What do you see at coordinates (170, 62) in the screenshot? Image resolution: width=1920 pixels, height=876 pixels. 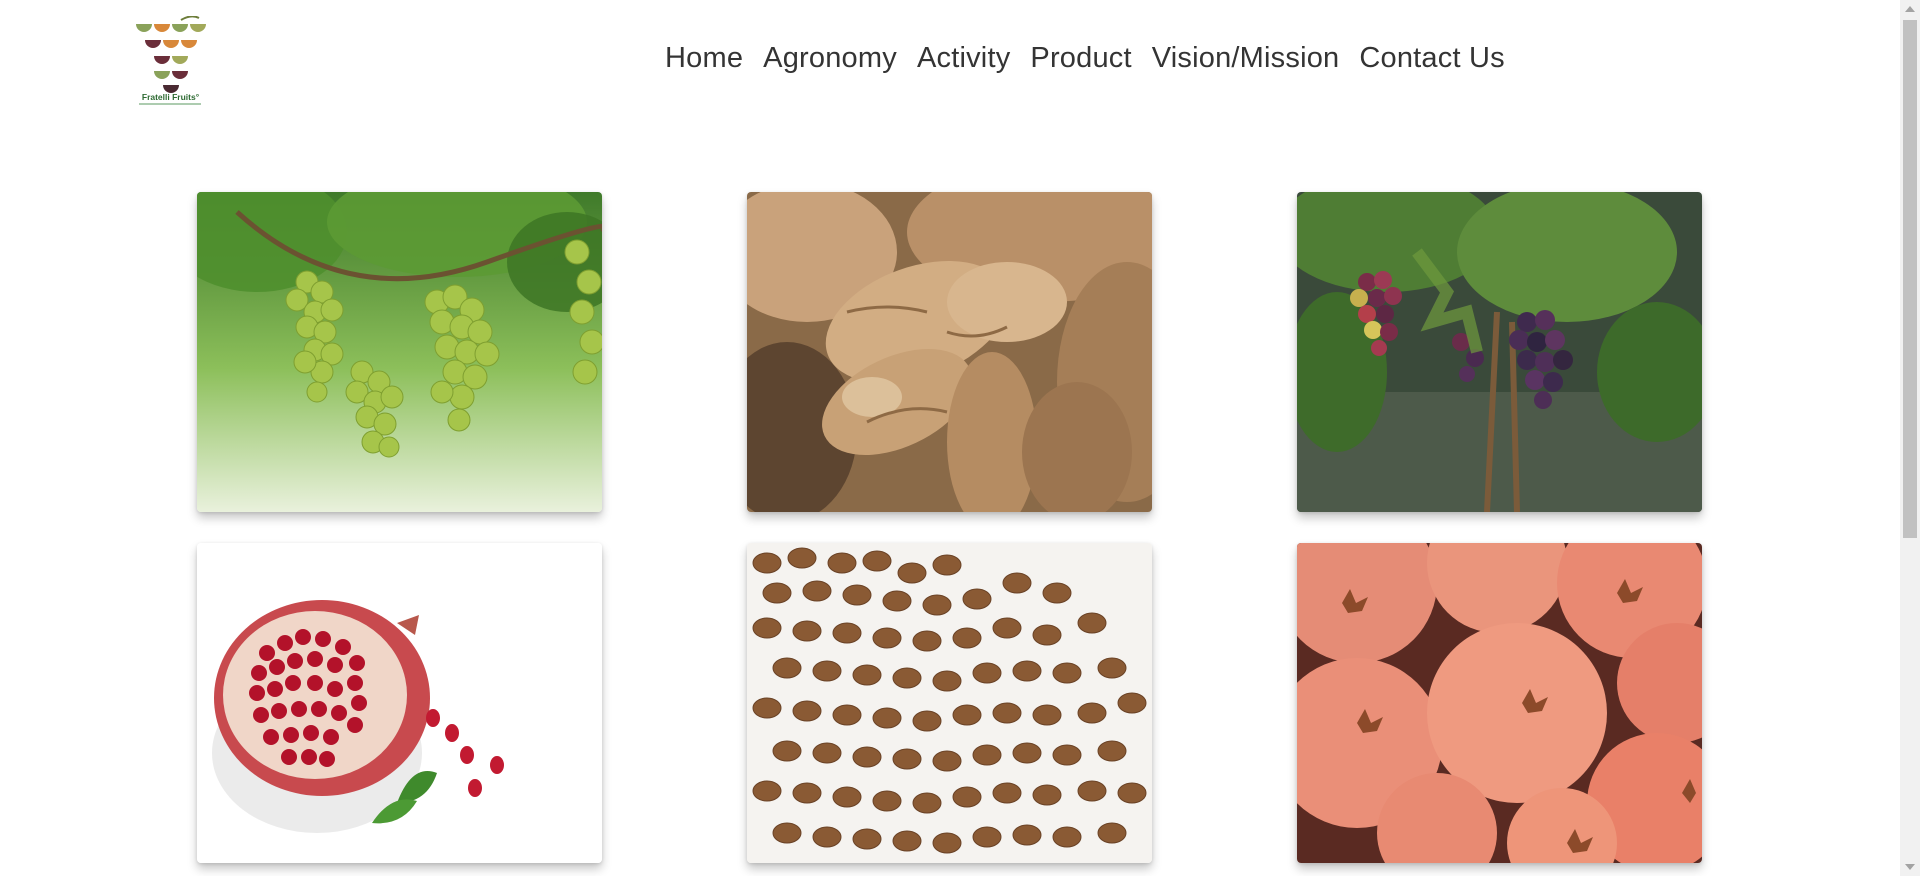 I see `brand-logo: Fratelli Fruits°` at bounding box center [170, 62].